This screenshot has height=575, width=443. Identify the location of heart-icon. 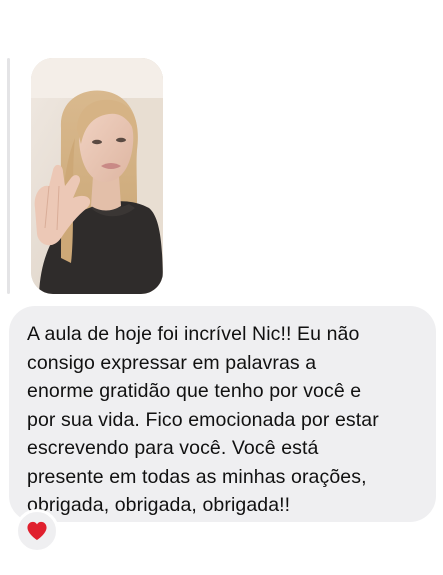
(37, 531).